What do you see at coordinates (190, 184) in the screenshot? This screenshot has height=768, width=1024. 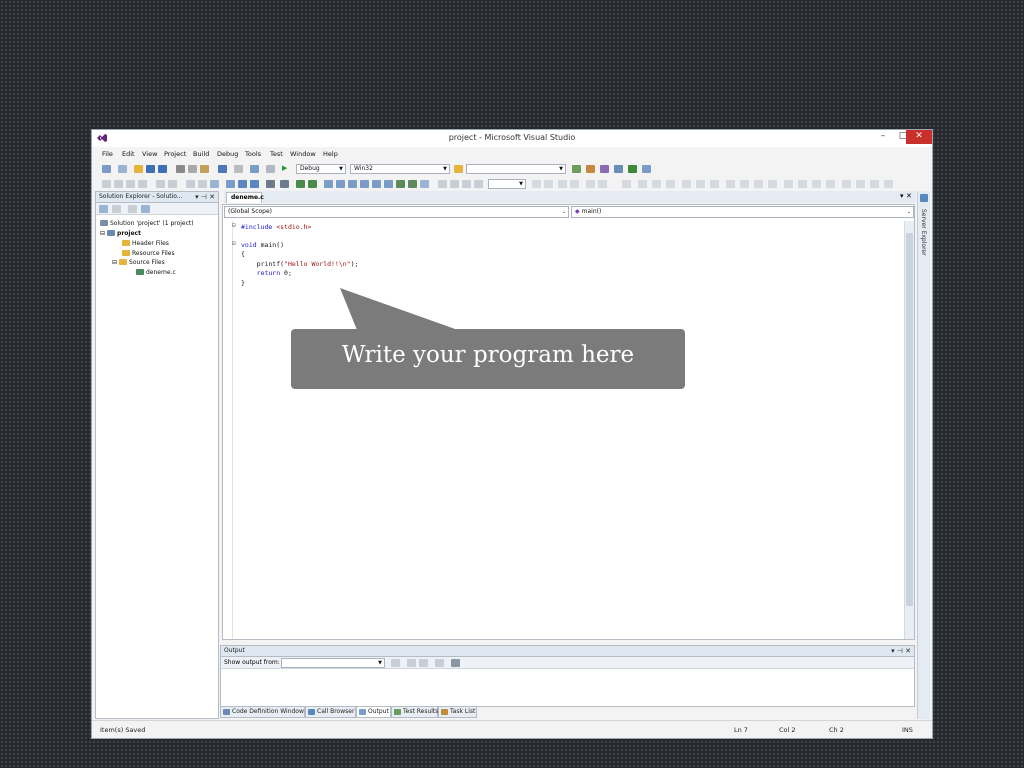 I see `prev-bookmark-icon` at bounding box center [190, 184].